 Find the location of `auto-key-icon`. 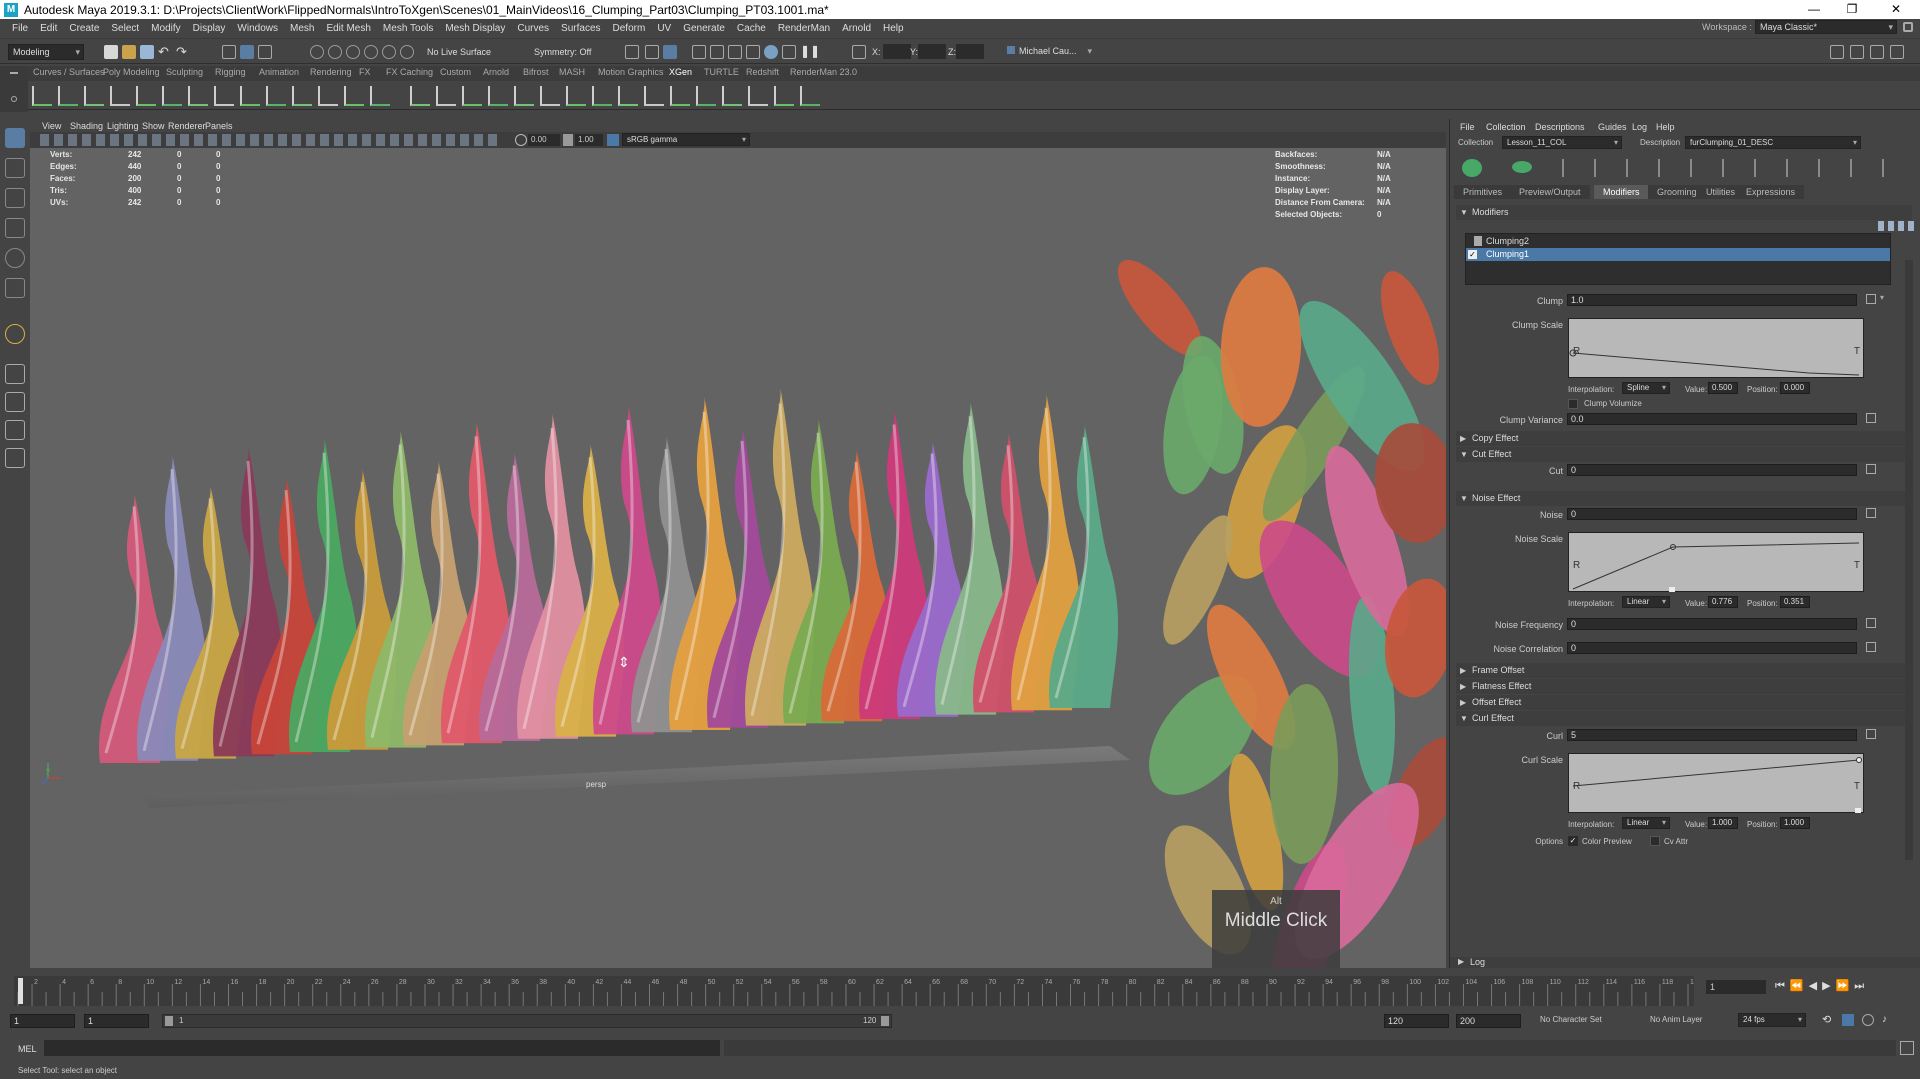

auto-key-icon is located at coordinates (1848, 1020).